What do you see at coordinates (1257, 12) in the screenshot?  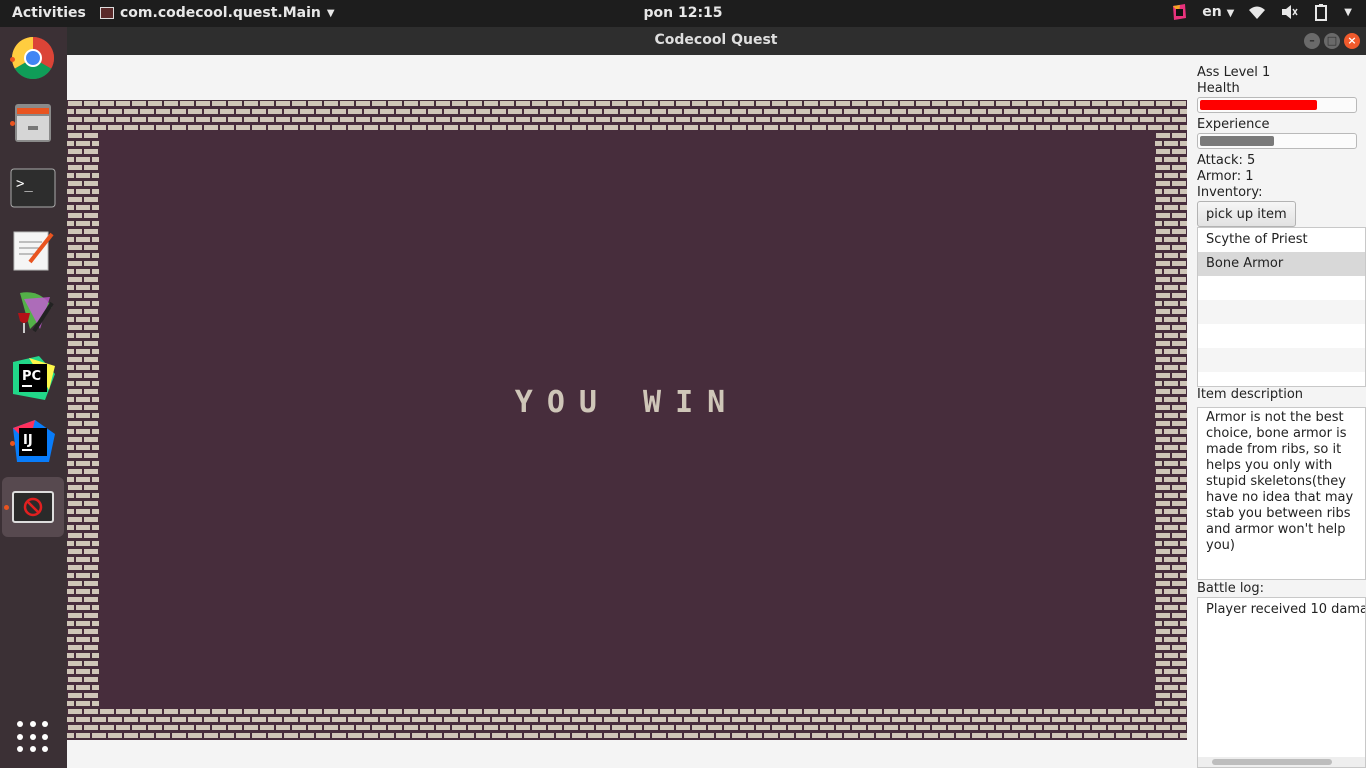 I see `wifi-icon` at bounding box center [1257, 12].